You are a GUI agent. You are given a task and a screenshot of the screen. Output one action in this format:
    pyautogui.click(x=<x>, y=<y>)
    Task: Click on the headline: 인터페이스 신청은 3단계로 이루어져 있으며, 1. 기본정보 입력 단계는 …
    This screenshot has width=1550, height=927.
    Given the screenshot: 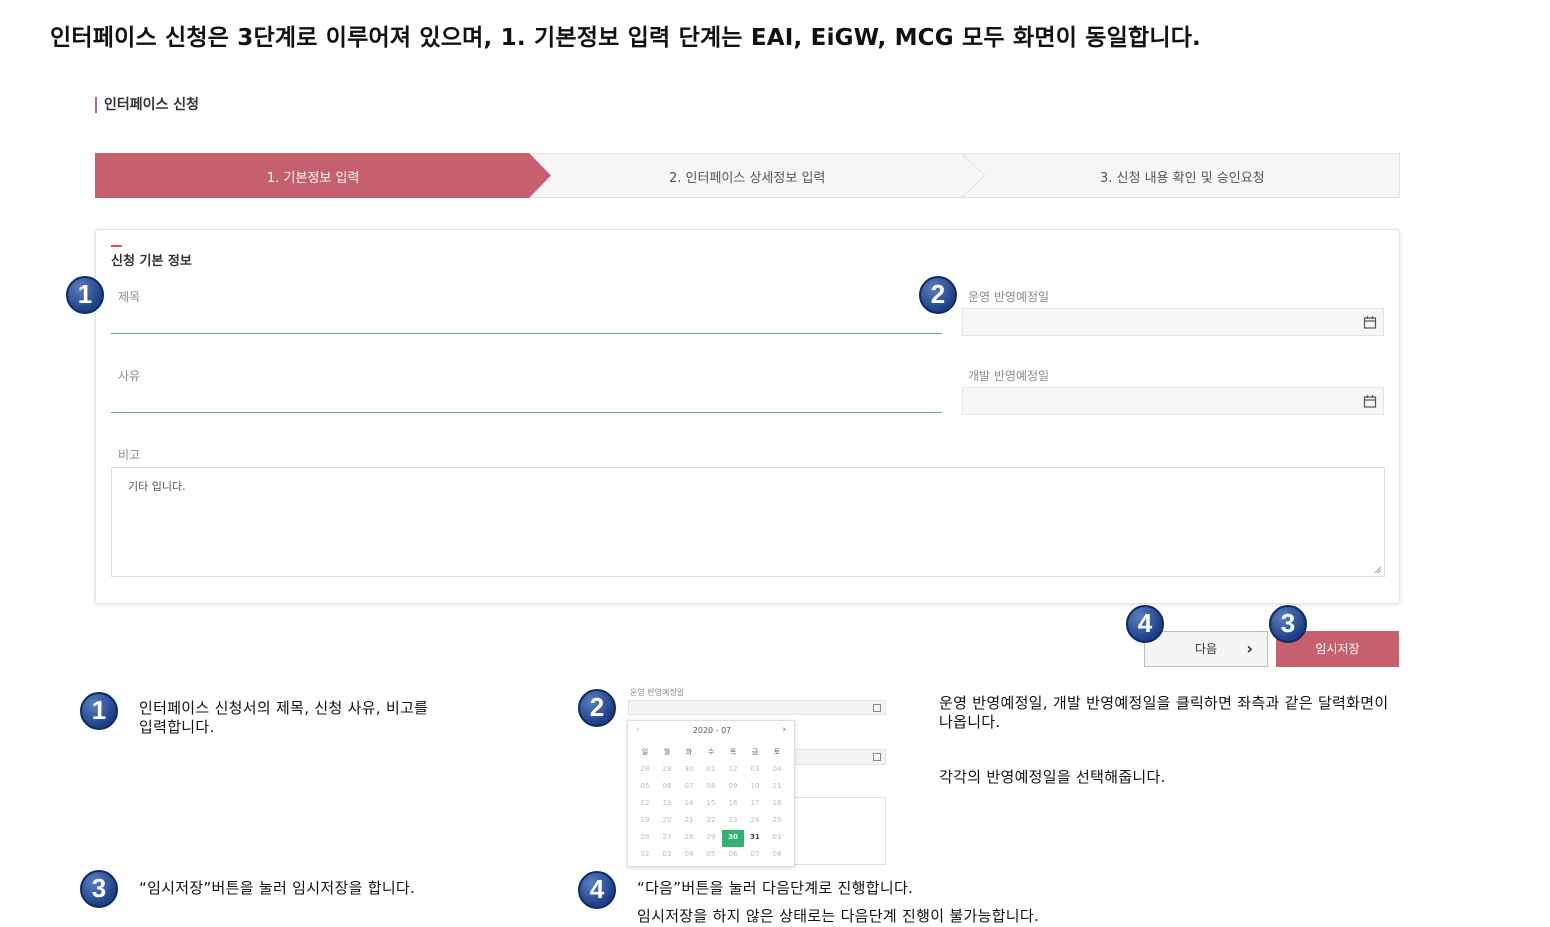 What is the action you would take?
    pyautogui.click(x=625, y=38)
    